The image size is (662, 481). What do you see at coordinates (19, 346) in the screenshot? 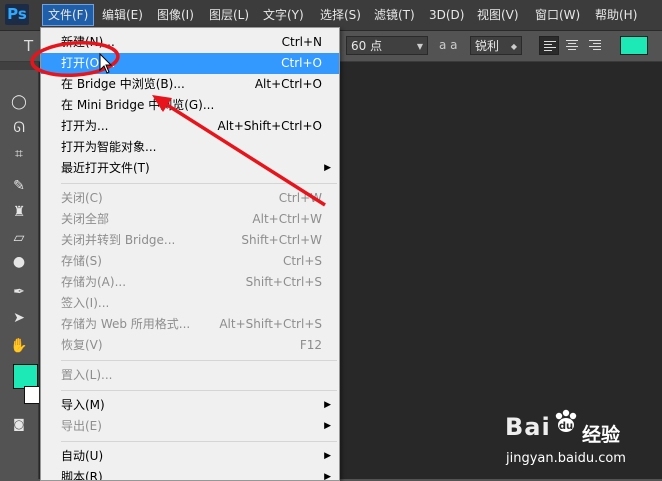
I see `hand-tool-icon: ✋` at bounding box center [19, 346].